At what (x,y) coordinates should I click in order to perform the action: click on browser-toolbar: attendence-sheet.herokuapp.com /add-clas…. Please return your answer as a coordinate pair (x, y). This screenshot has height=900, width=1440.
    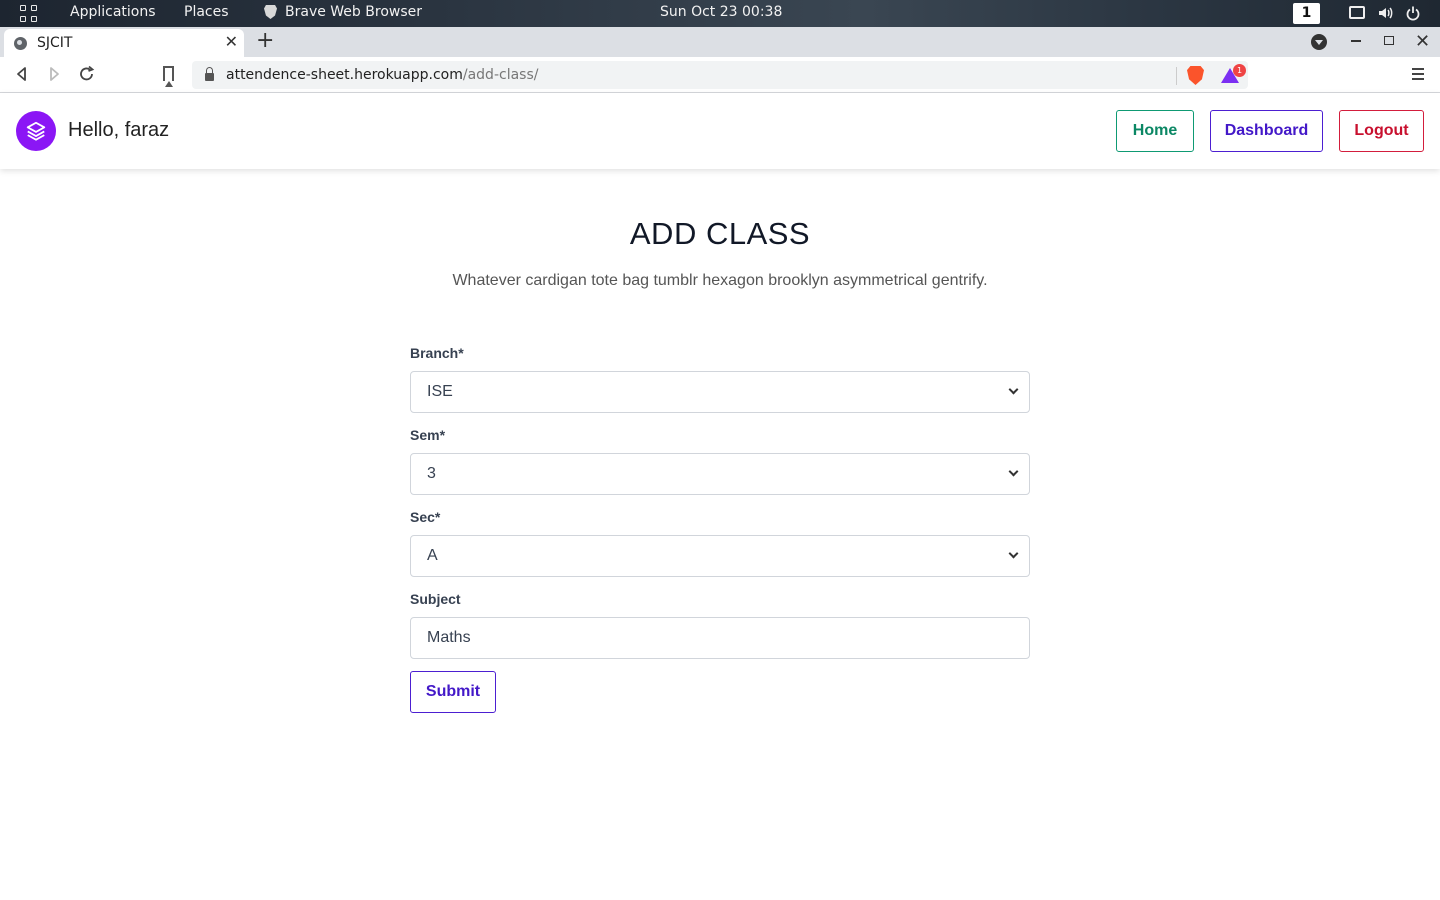
    Looking at the image, I should click on (720, 75).